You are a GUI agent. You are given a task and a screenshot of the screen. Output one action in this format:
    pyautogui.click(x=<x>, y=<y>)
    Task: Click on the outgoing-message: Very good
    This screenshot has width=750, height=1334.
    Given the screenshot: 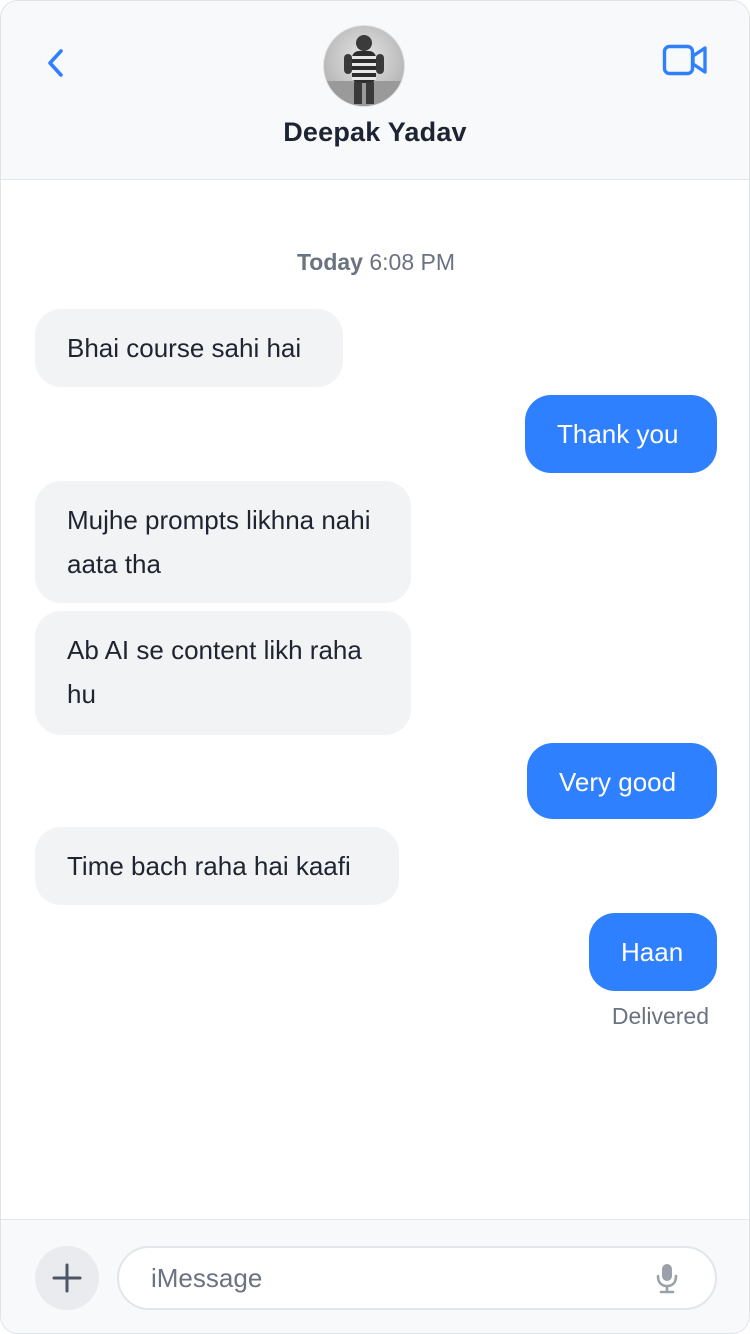 What is the action you would take?
    pyautogui.click(x=622, y=781)
    